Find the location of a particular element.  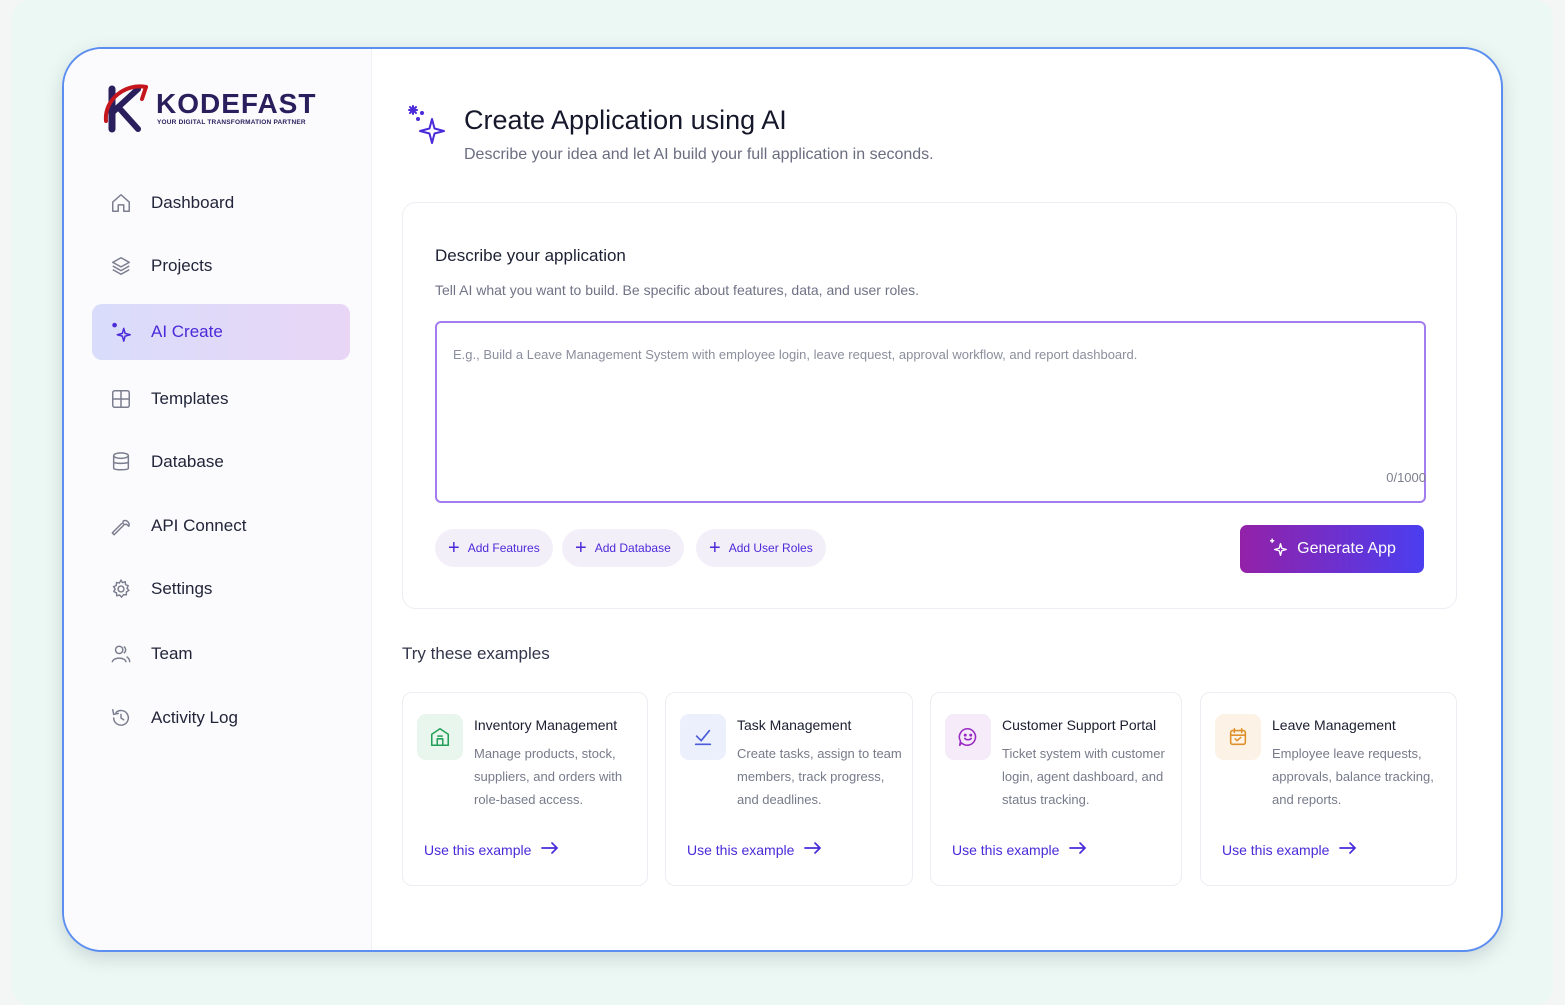

sidebar-item-label: Team is located at coordinates (172, 653).